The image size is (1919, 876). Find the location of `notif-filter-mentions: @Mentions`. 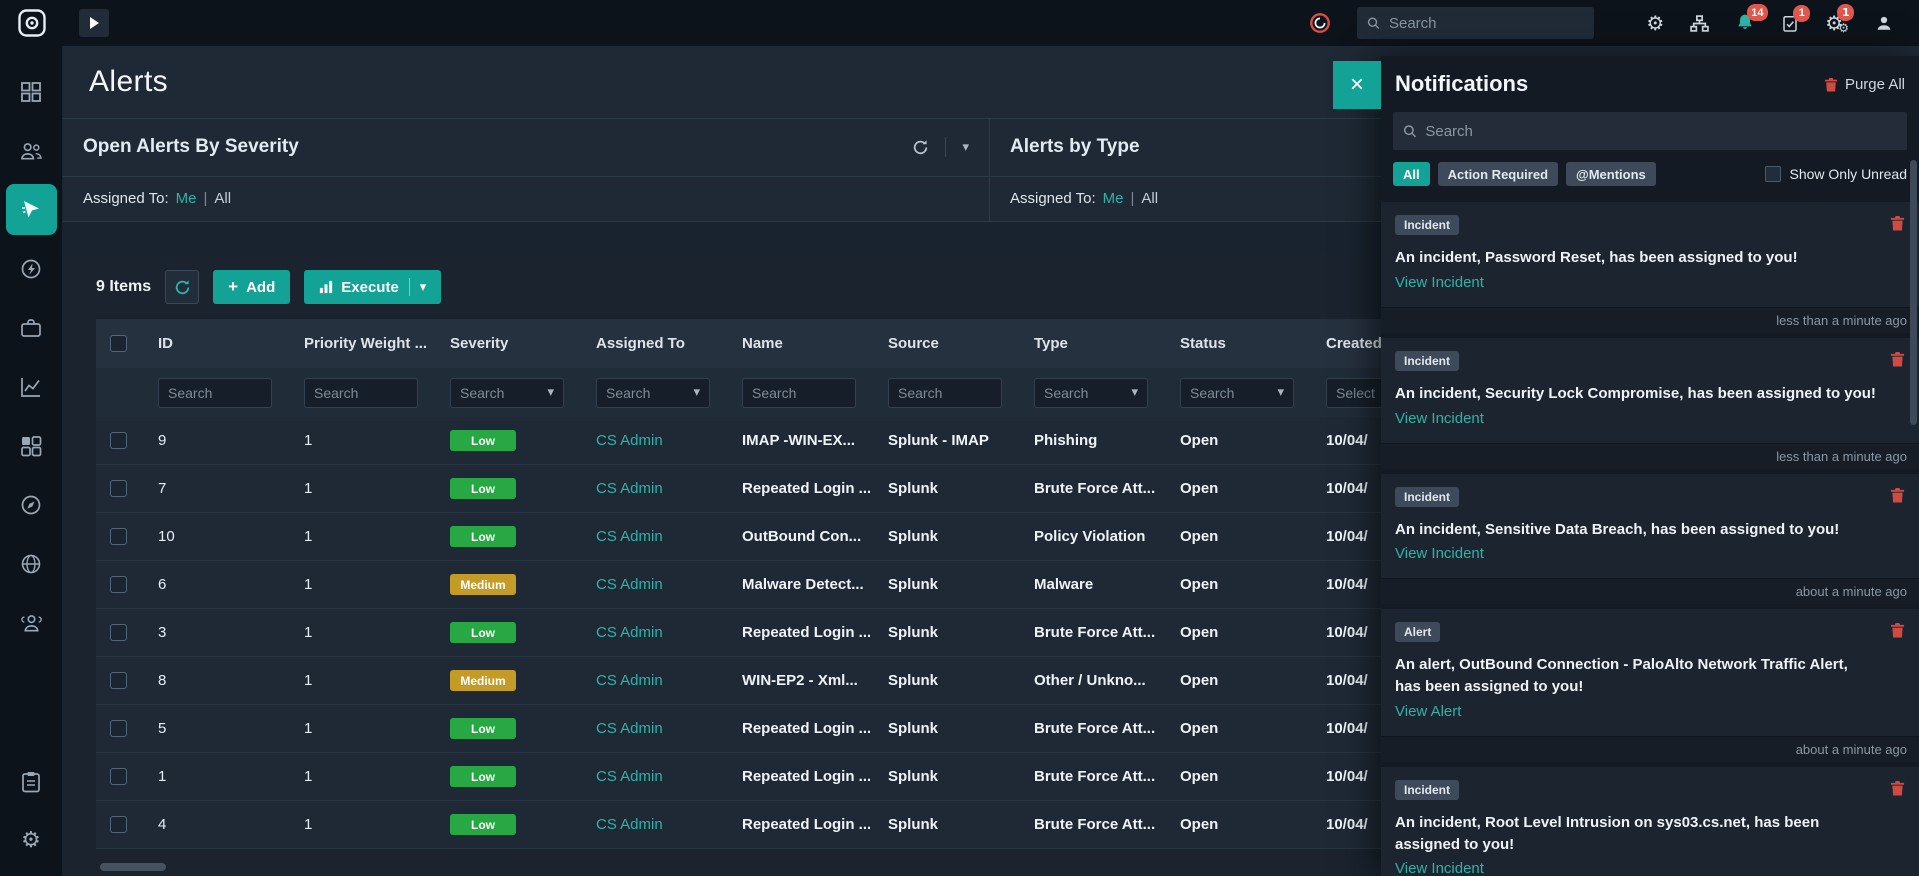

notif-filter-mentions: @Mentions is located at coordinates (1611, 174).